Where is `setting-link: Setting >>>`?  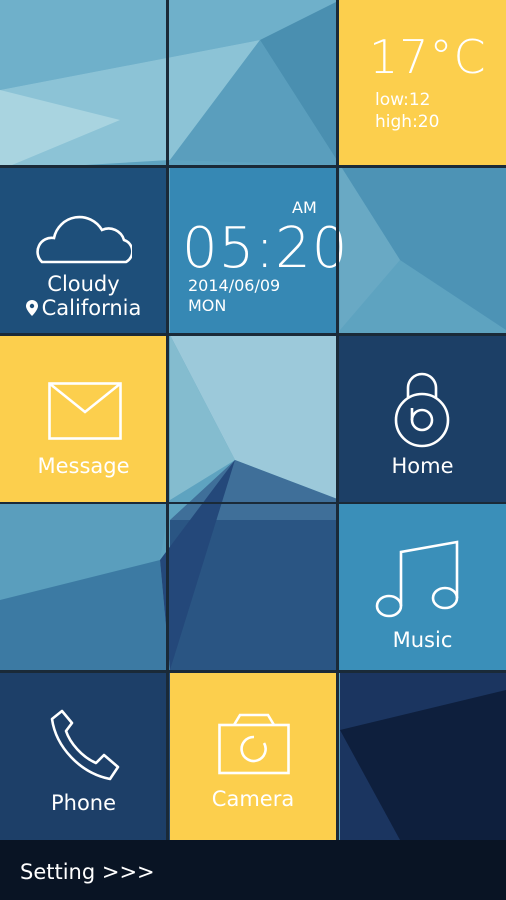 setting-link: Setting >>> is located at coordinates (87, 872).